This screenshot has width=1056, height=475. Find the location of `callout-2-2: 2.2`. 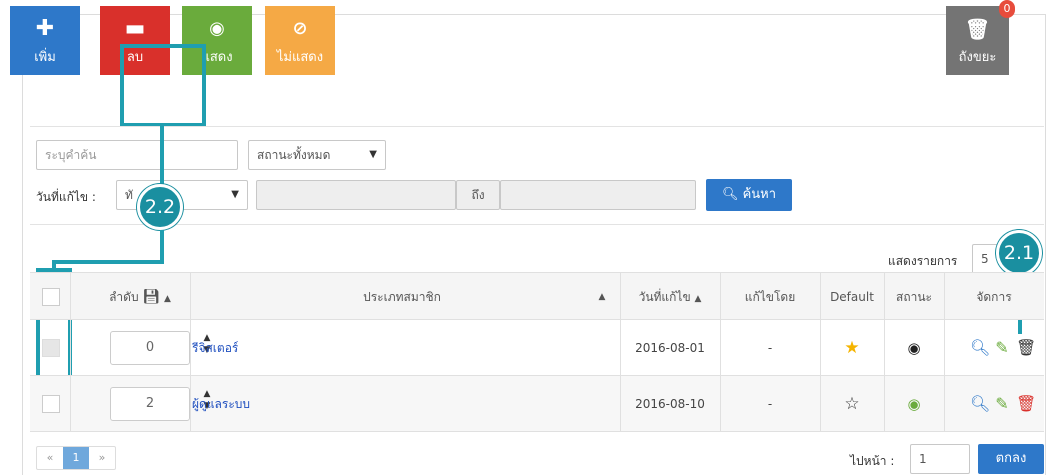

callout-2-2: 2.2 is located at coordinates (160, 207).